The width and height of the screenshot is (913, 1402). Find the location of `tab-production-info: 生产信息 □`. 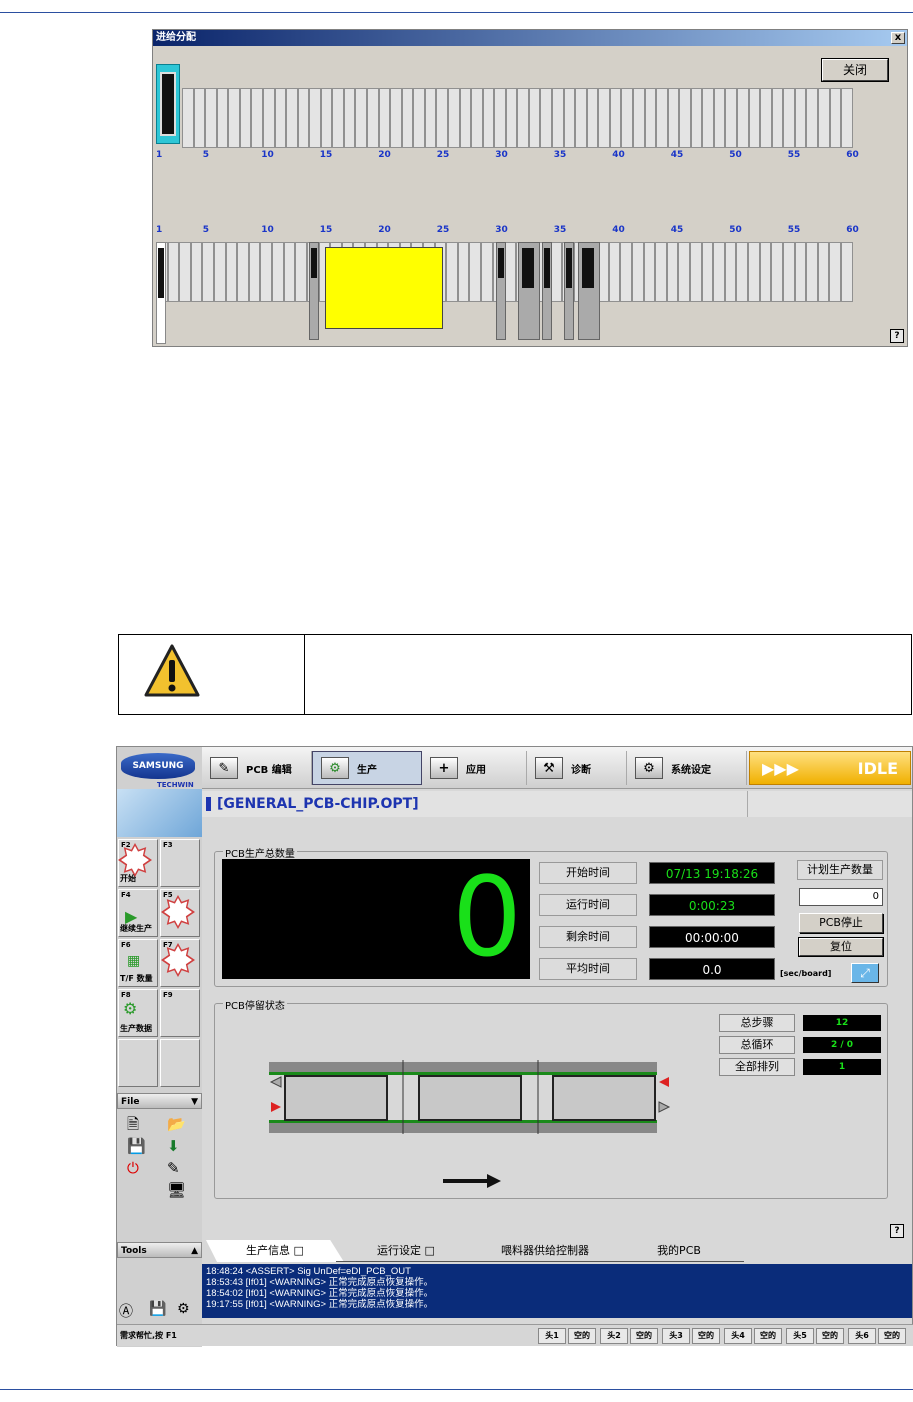

tab-production-info: 生产信息 □ is located at coordinates (275, 1251).